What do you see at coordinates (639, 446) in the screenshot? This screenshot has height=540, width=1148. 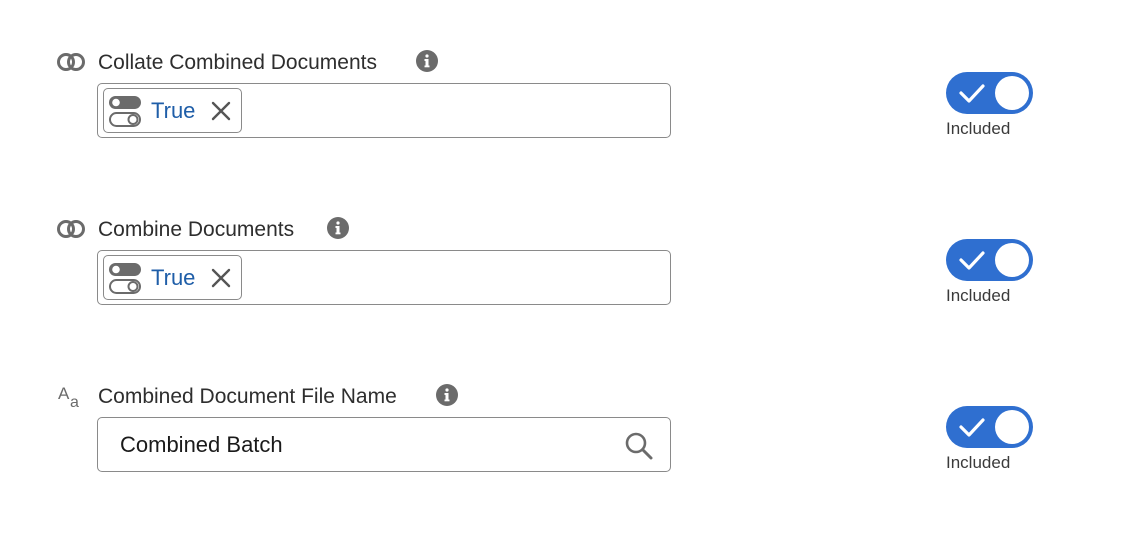 I see `search-icon` at bounding box center [639, 446].